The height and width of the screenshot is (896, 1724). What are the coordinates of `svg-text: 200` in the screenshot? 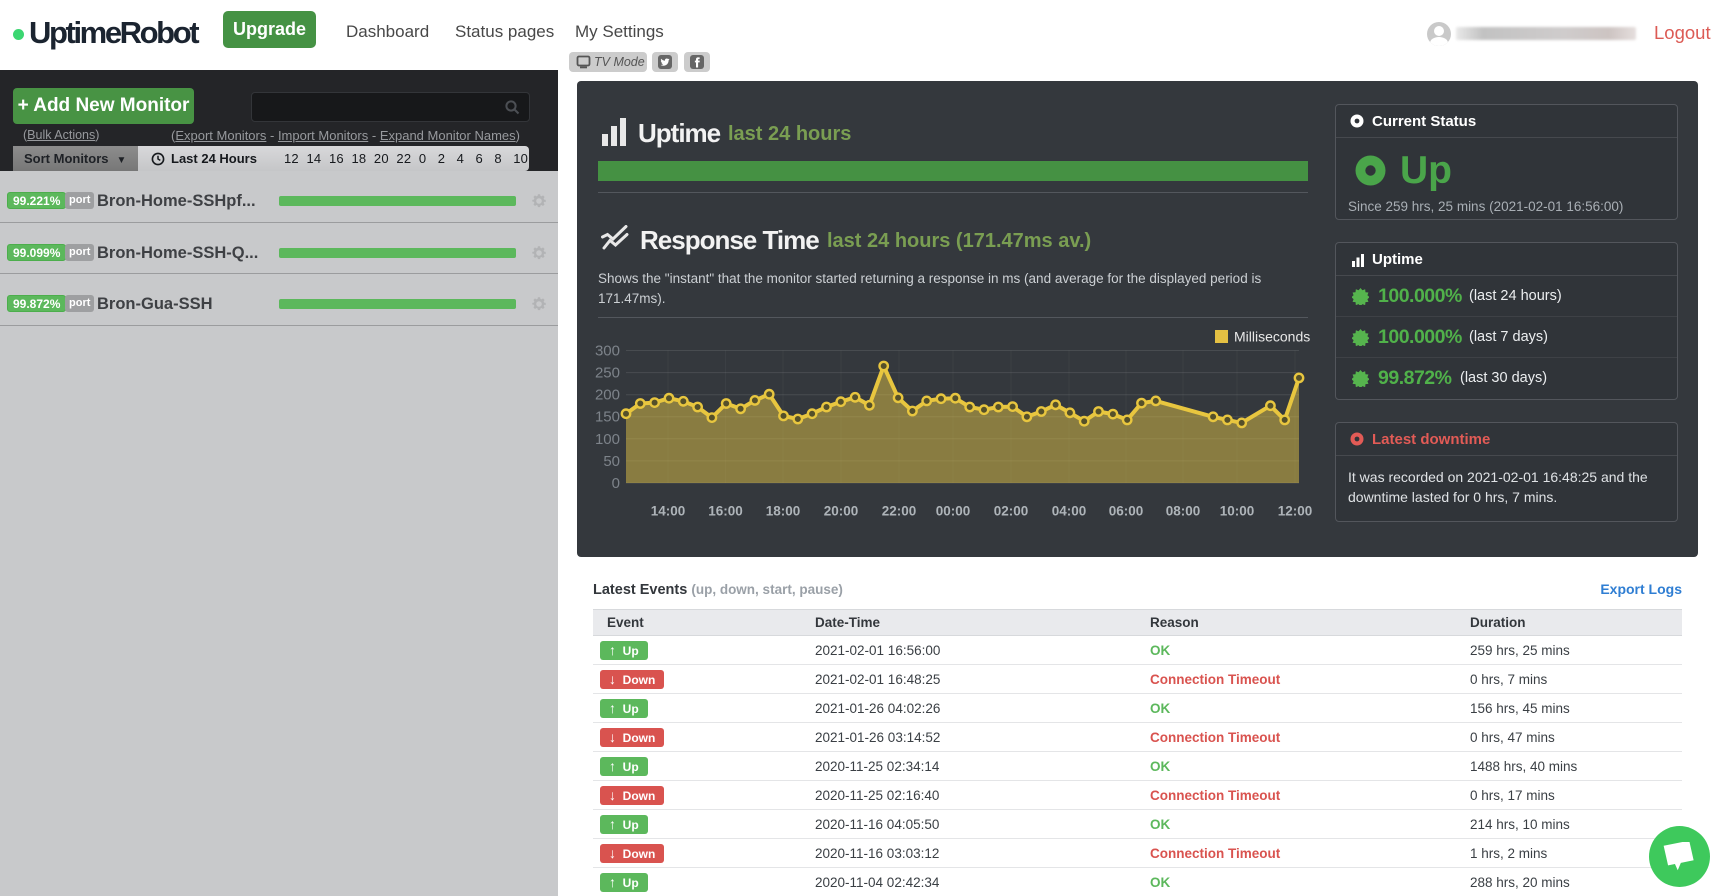 It's located at (607, 395).